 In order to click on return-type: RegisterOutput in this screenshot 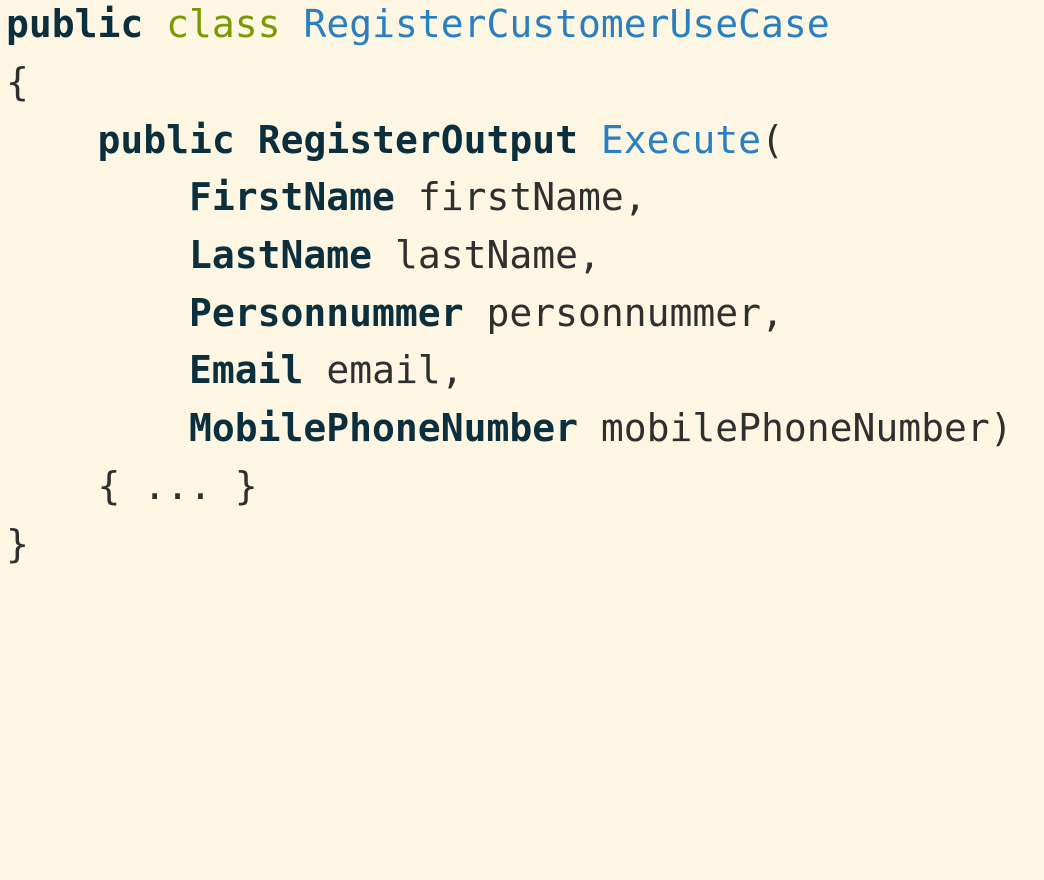, I will do `click(417, 140)`.